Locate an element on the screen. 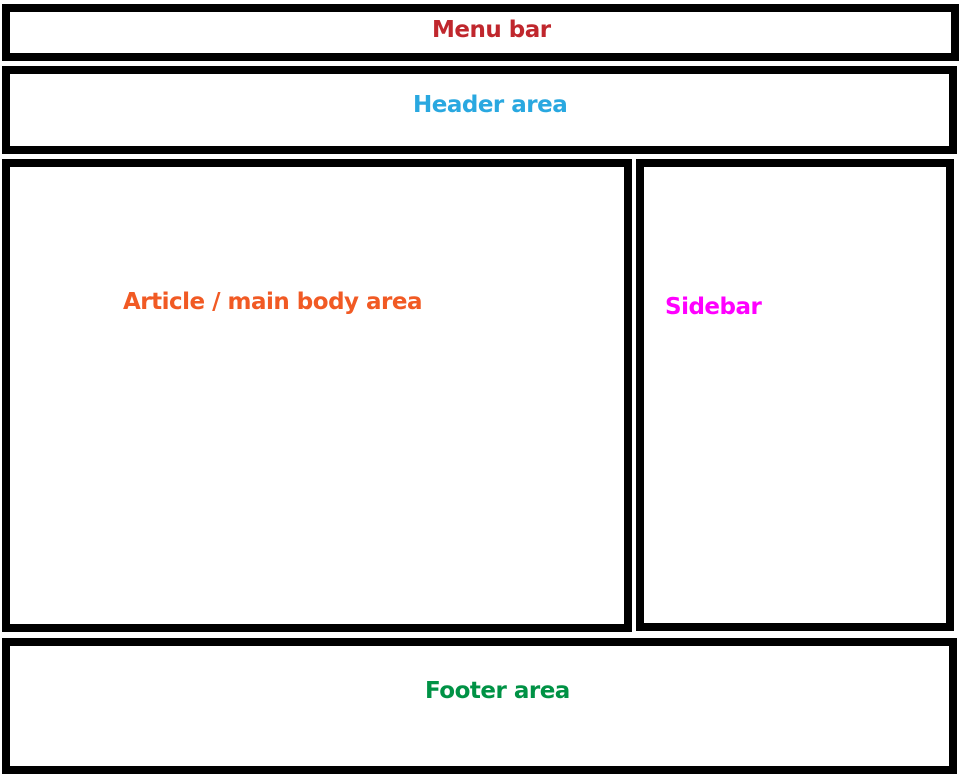 This screenshot has height=776, width=960. article-area-label: Article / main body area is located at coordinates (273, 302).